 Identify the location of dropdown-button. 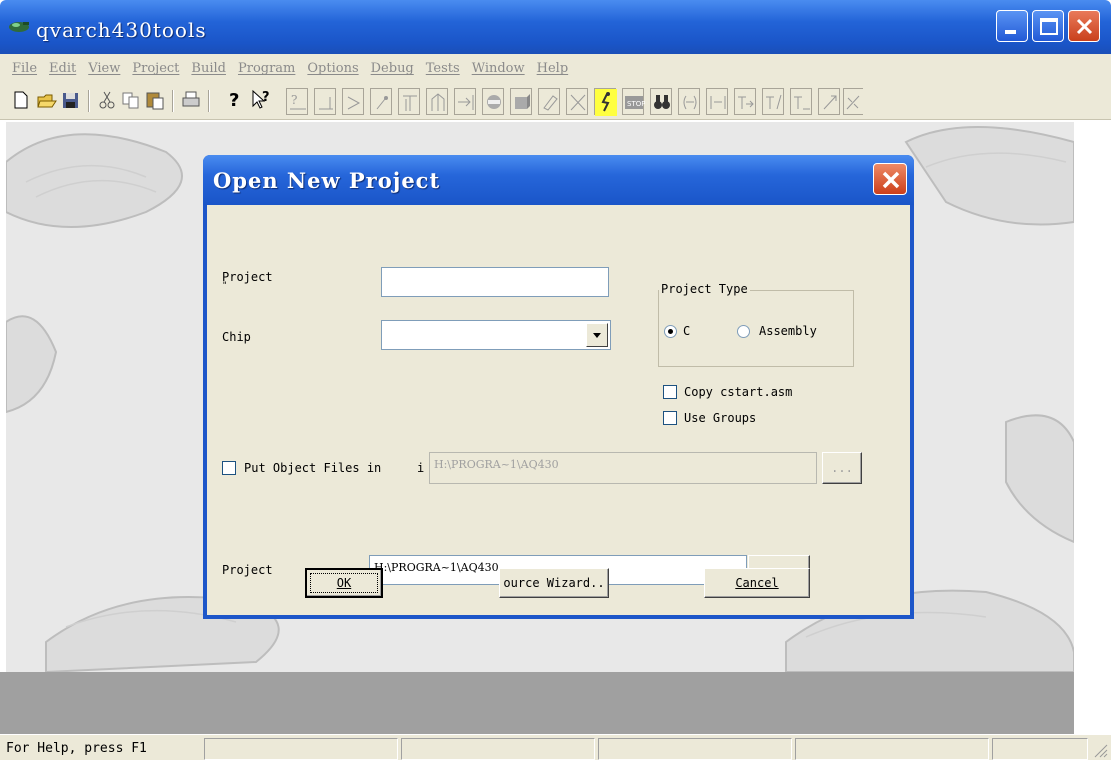
(597, 335).